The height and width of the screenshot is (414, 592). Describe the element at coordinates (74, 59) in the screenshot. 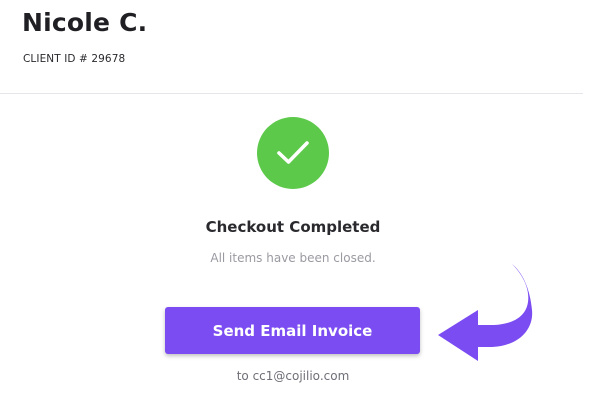

I see `client-id: CLIENT ID # 29678` at that location.